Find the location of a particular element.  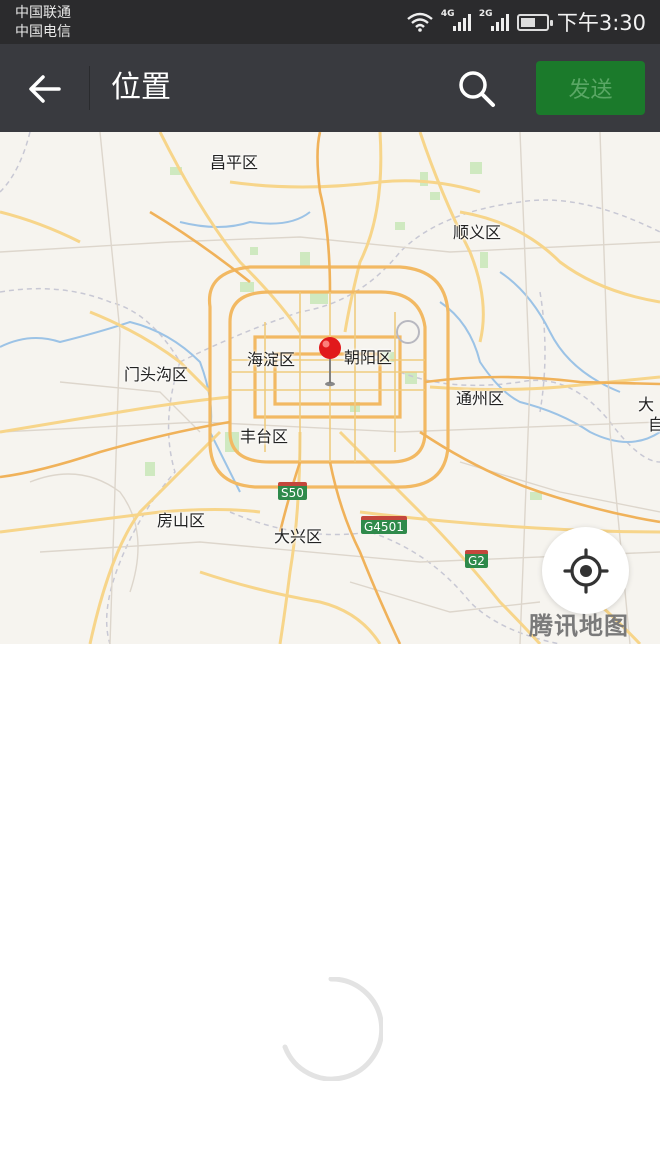

search-icon is located at coordinates (477, 89).